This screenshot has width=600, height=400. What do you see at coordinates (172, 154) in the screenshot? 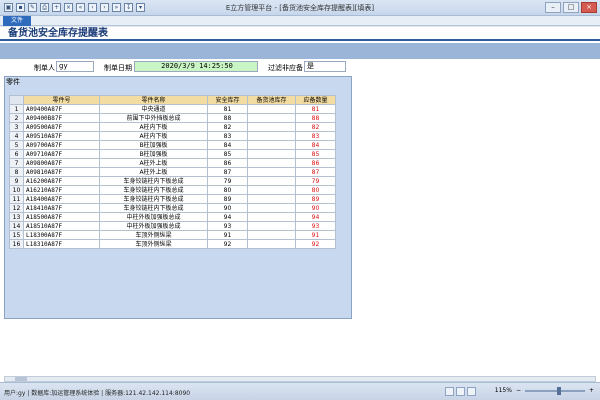
I see `table-row: 6 A09710A87F B柱加强板 85 85` at bounding box center [172, 154].